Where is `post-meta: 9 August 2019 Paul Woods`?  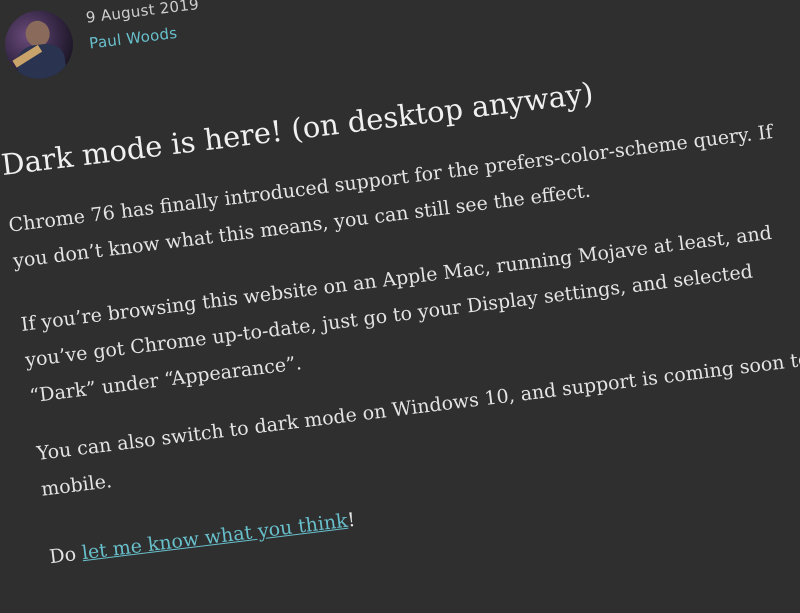
post-meta: 9 August 2019 Paul Woods is located at coordinates (103, 41).